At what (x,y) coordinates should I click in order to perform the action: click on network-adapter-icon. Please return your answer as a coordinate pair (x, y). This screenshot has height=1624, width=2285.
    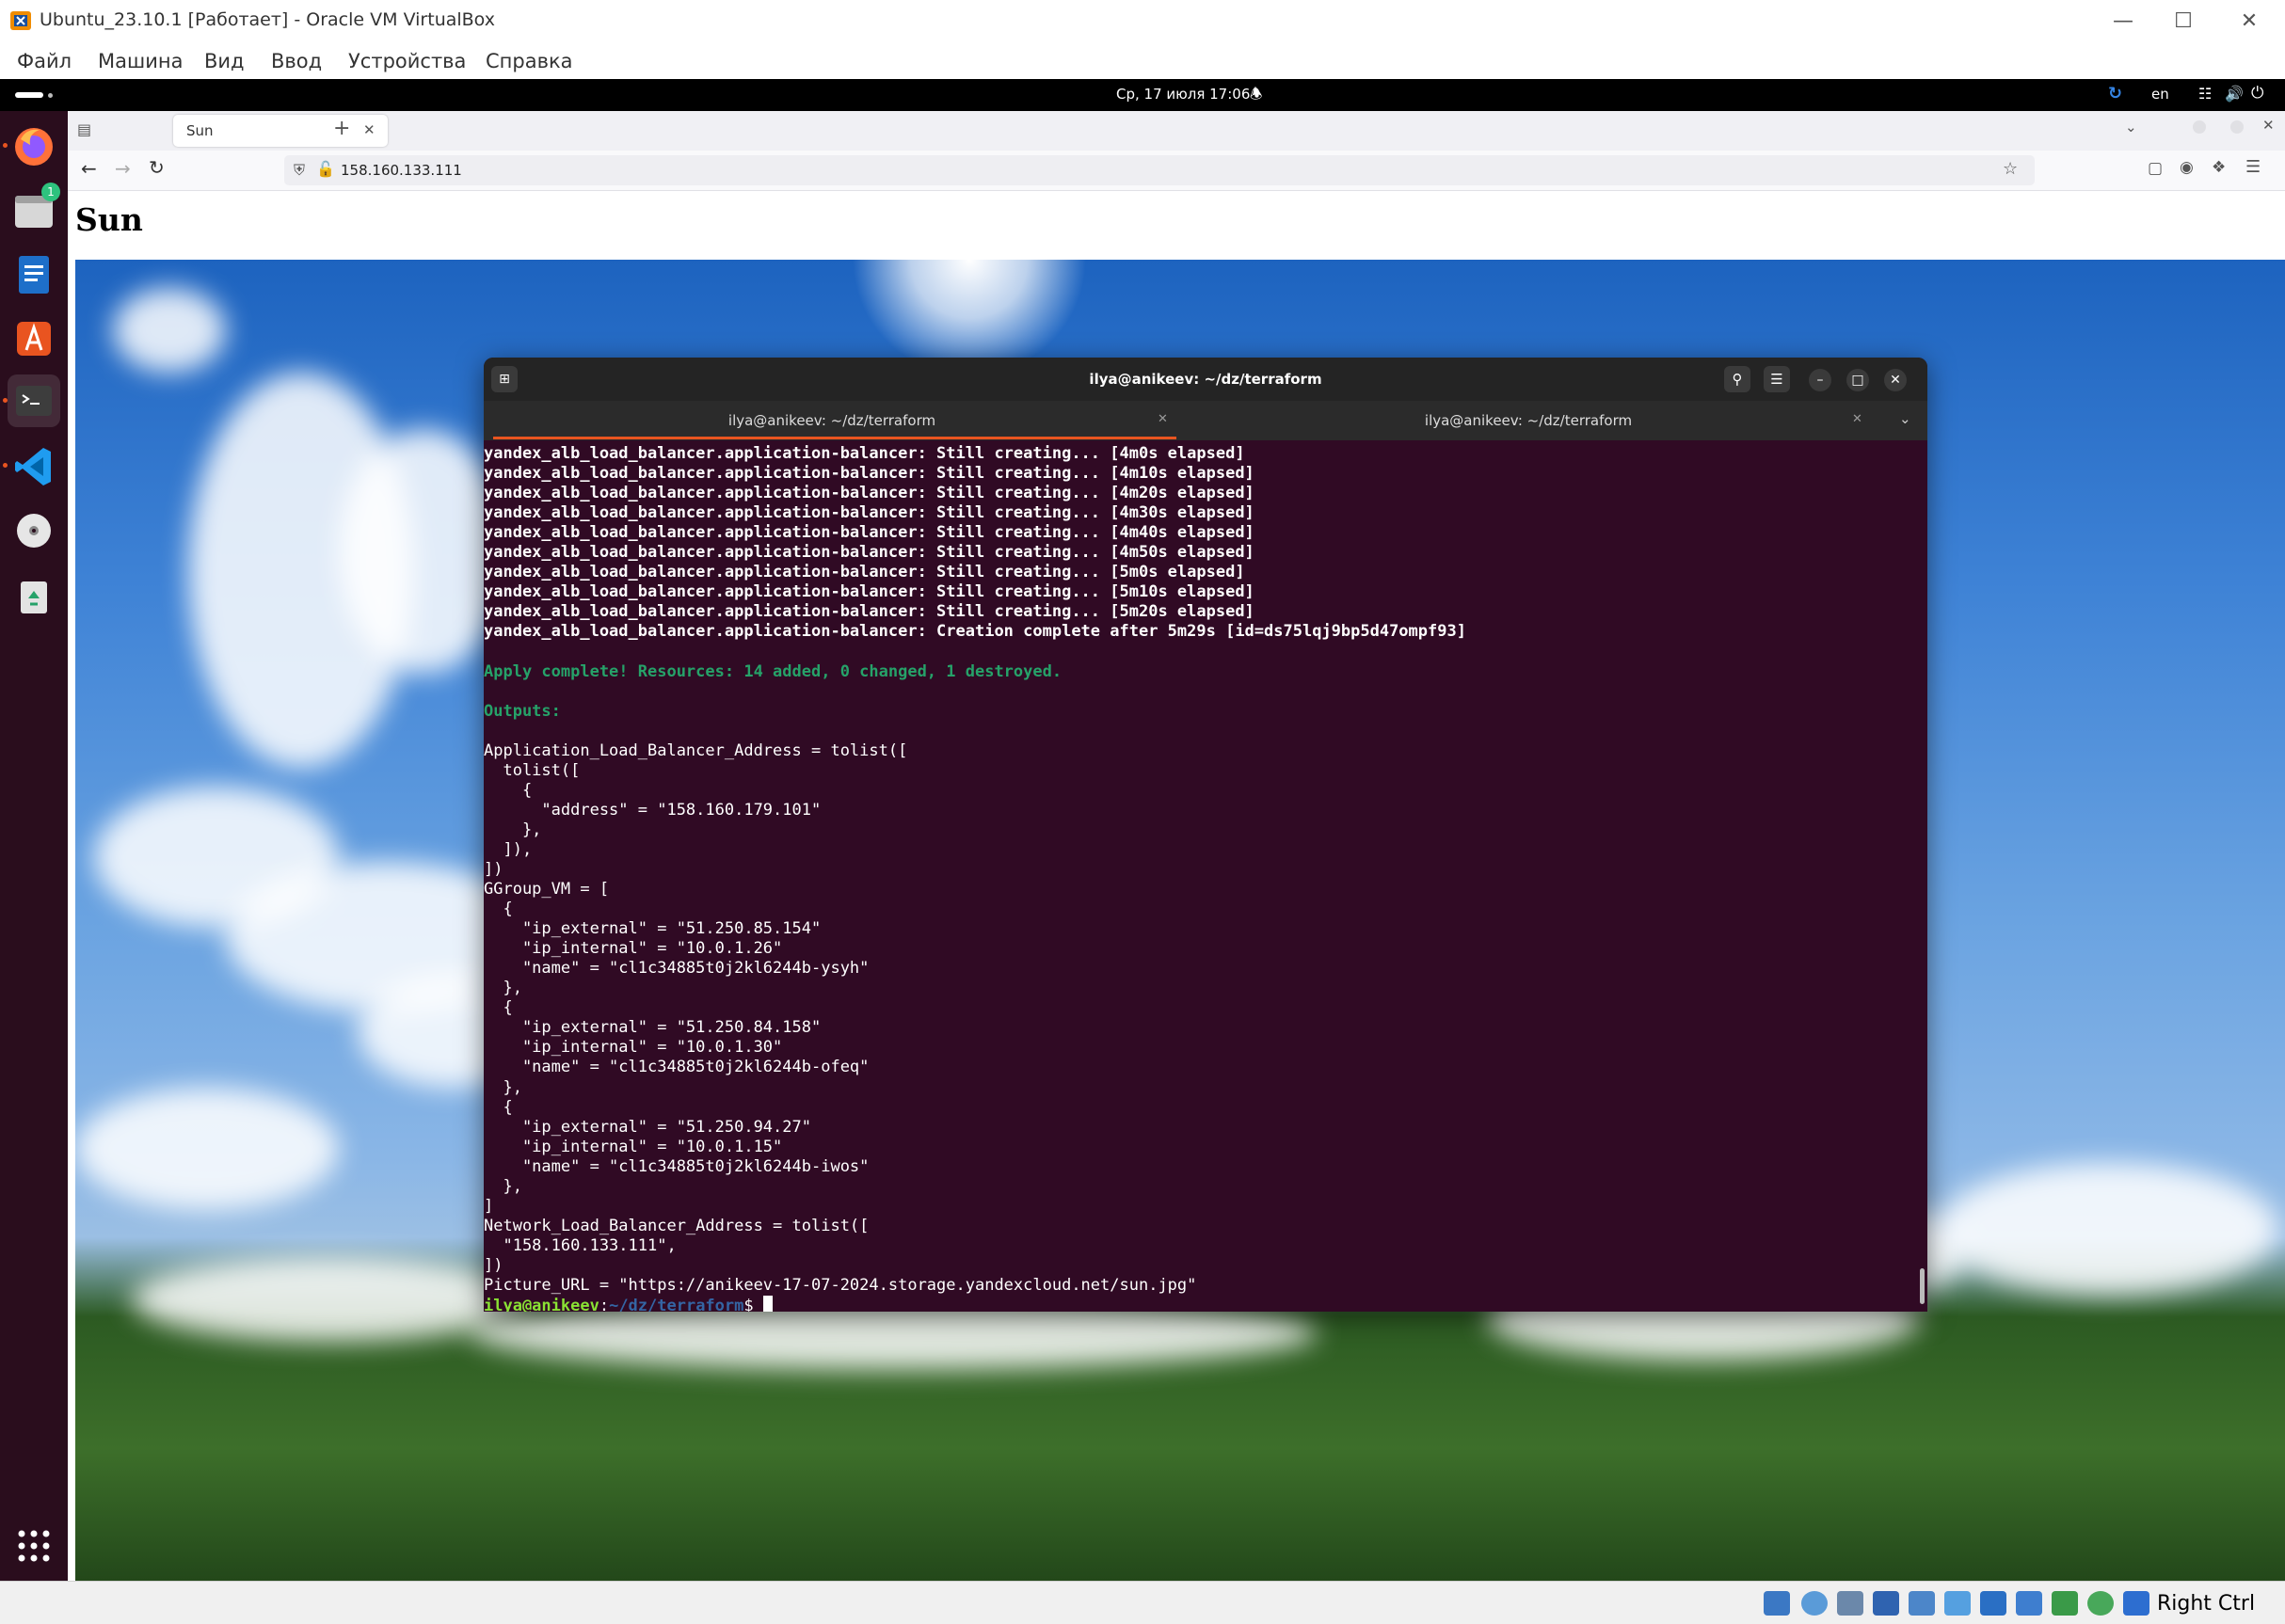
    Looking at the image, I should click on (1886, 1604).